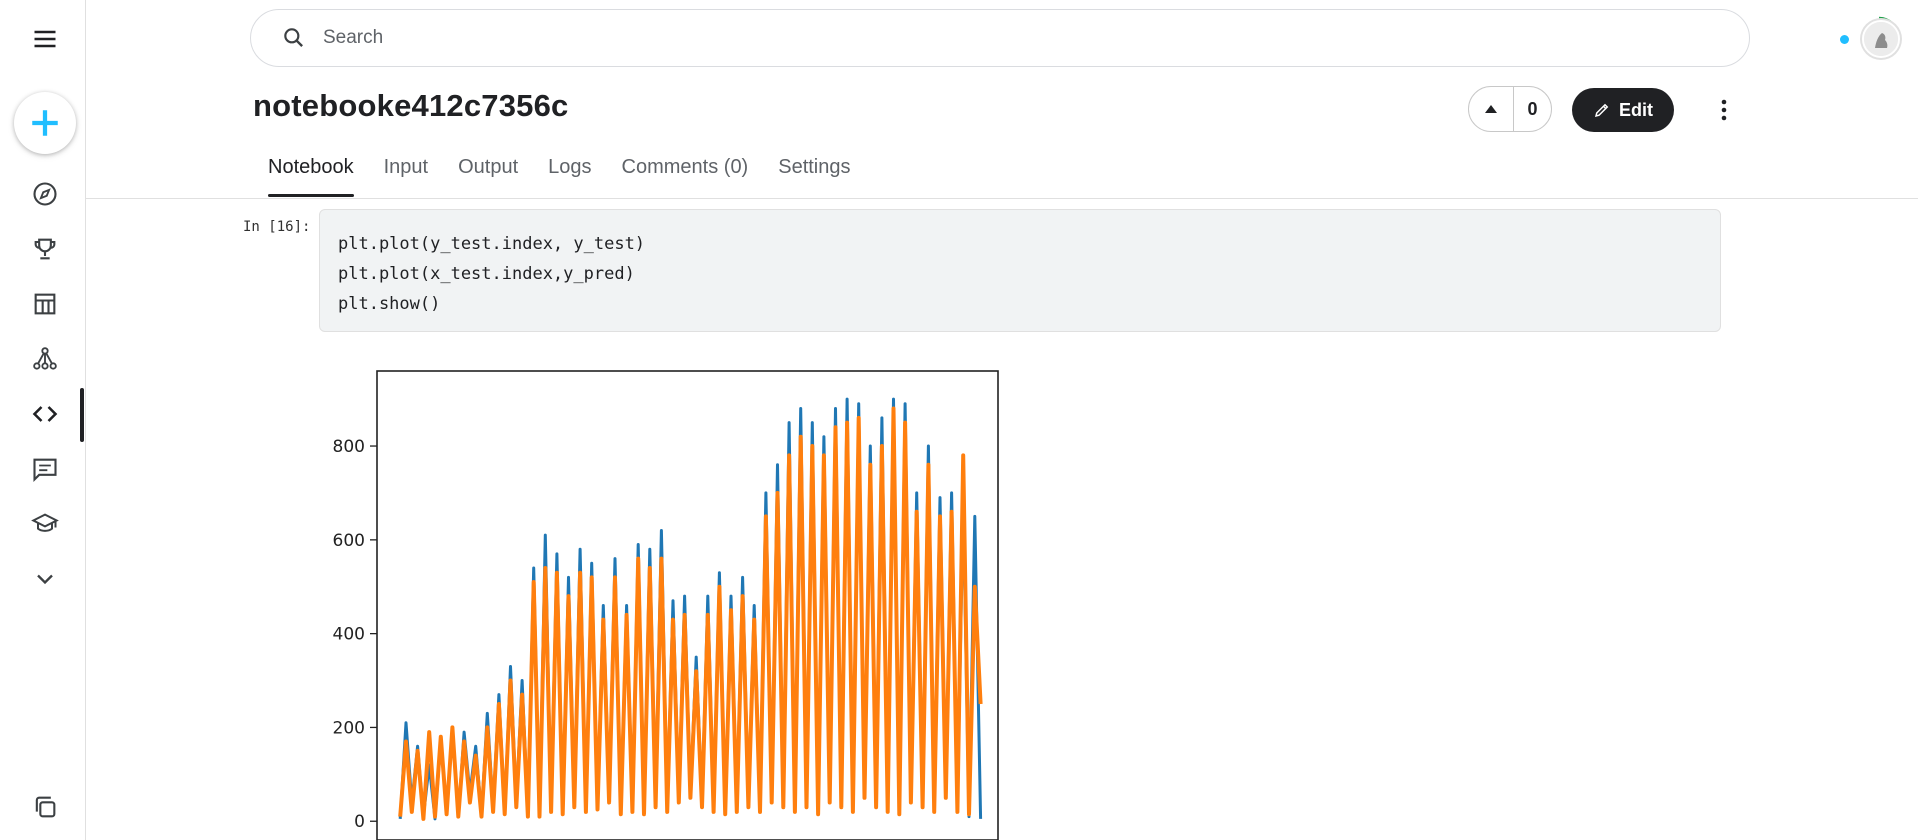  What do you see at coordinates (45, 39) in the screenshot?
I see `menu-icon` at bounding box center [45, 39].